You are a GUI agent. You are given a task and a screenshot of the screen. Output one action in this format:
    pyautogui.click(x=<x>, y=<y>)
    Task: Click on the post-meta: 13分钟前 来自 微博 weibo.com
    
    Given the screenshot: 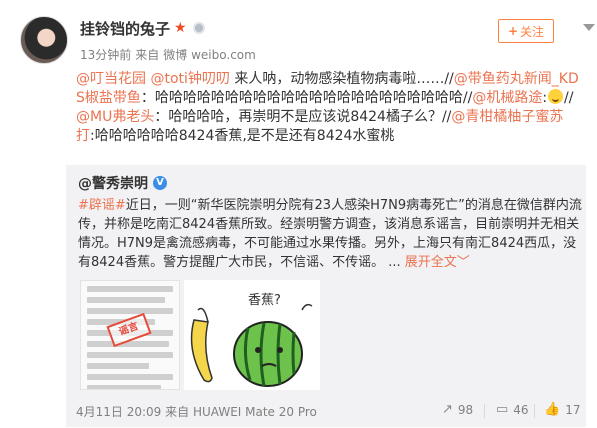 What is the action you would take?
    pyautogui.click(x=170, y=54)
    